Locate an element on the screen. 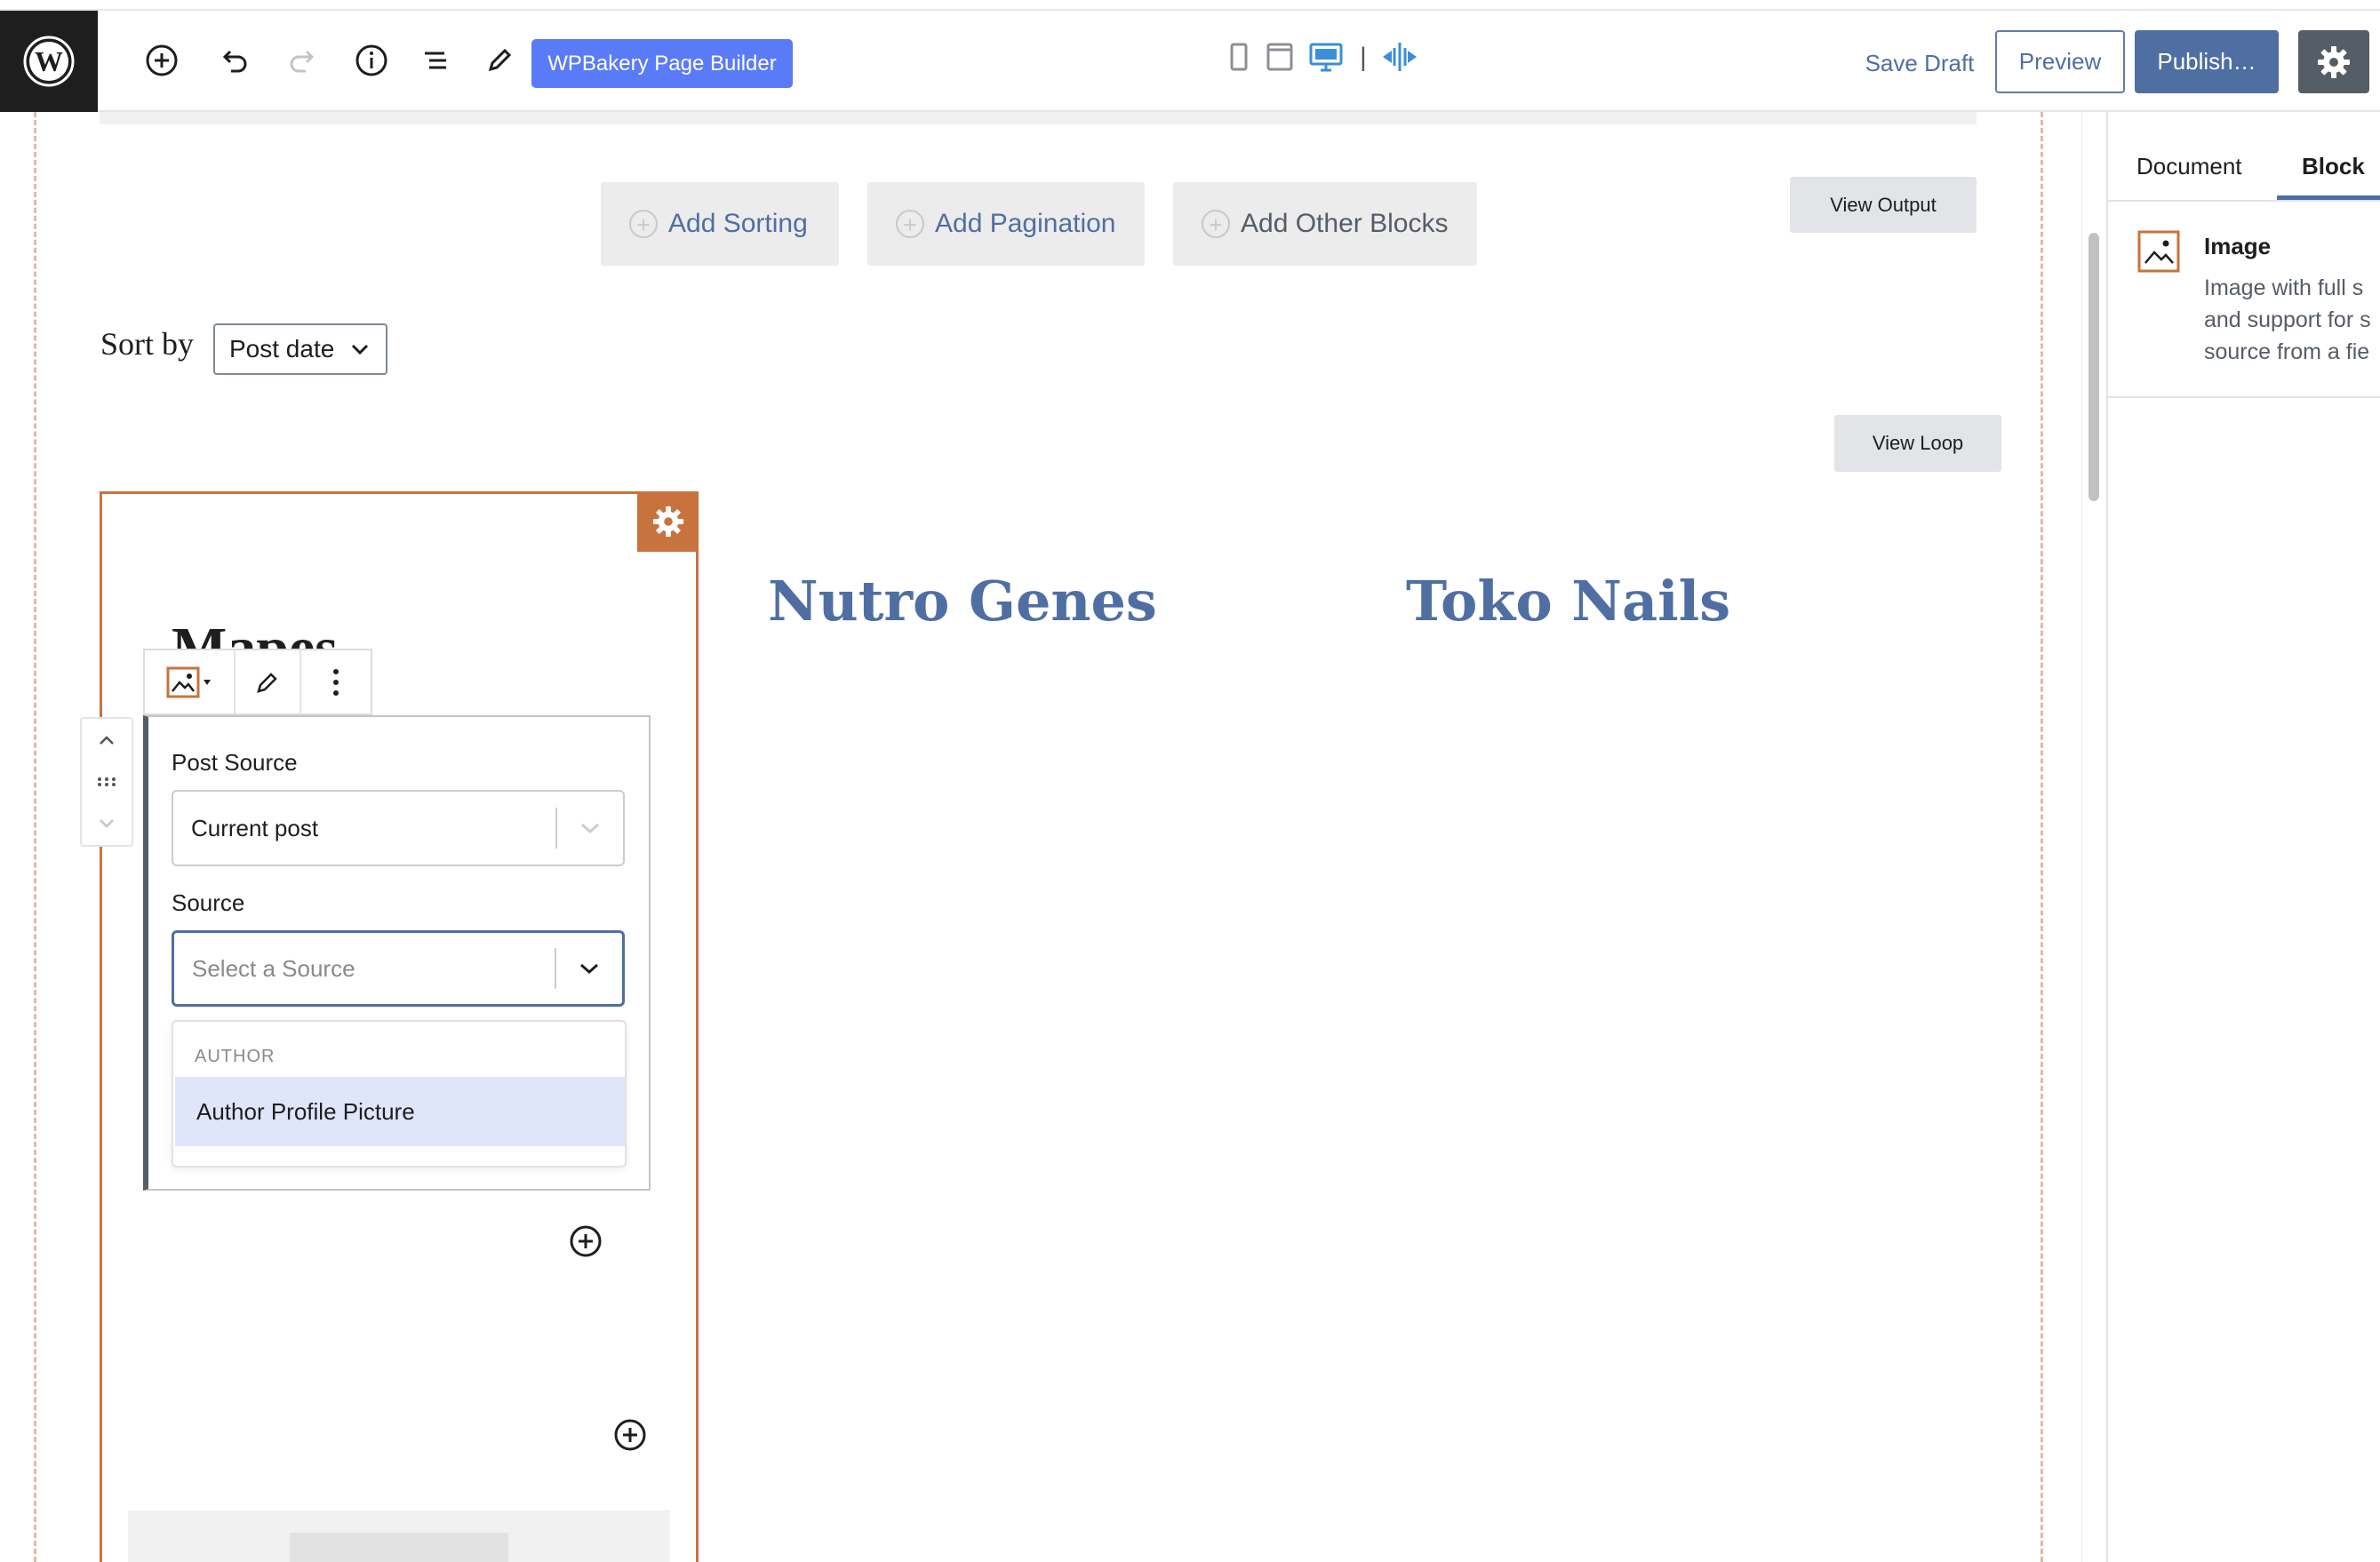  edit-mode-button is located at coordinates (499, 60).